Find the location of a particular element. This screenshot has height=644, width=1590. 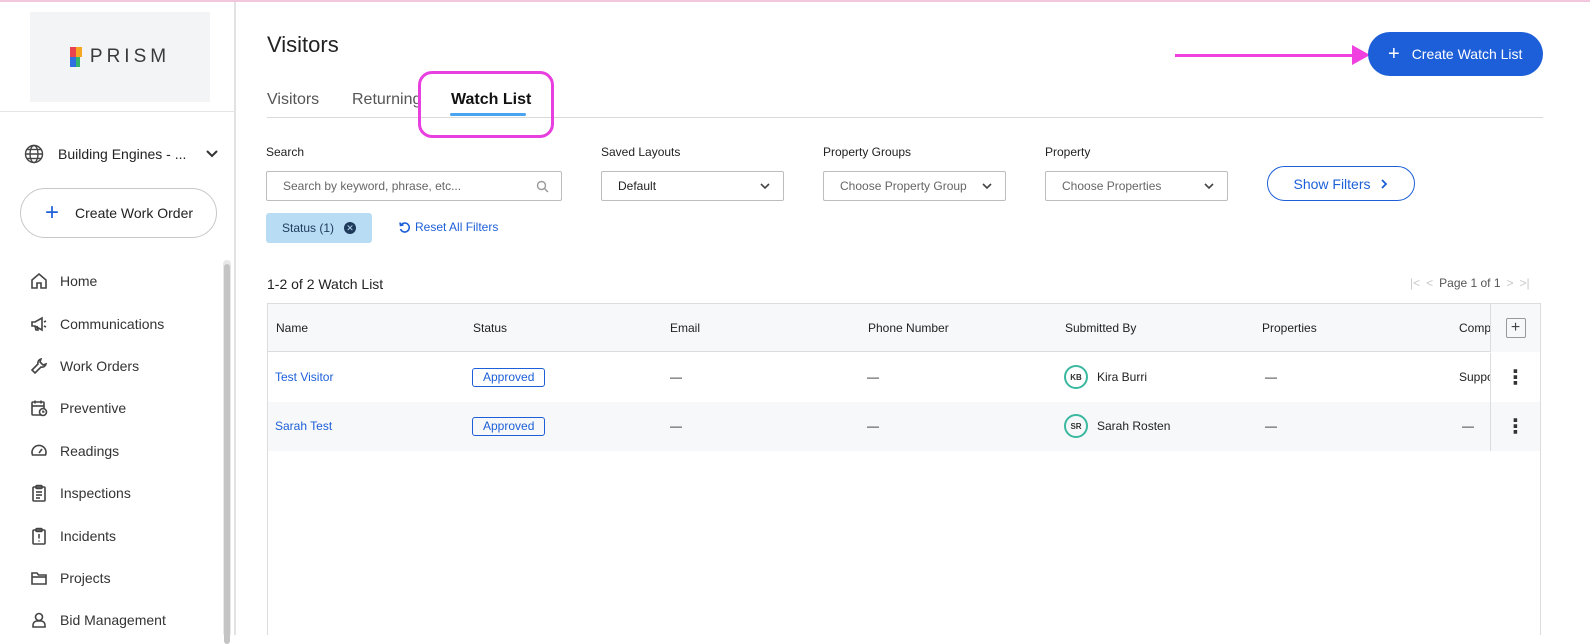

sidebar-item-readings: Readings is located at coordinates (125, 451).